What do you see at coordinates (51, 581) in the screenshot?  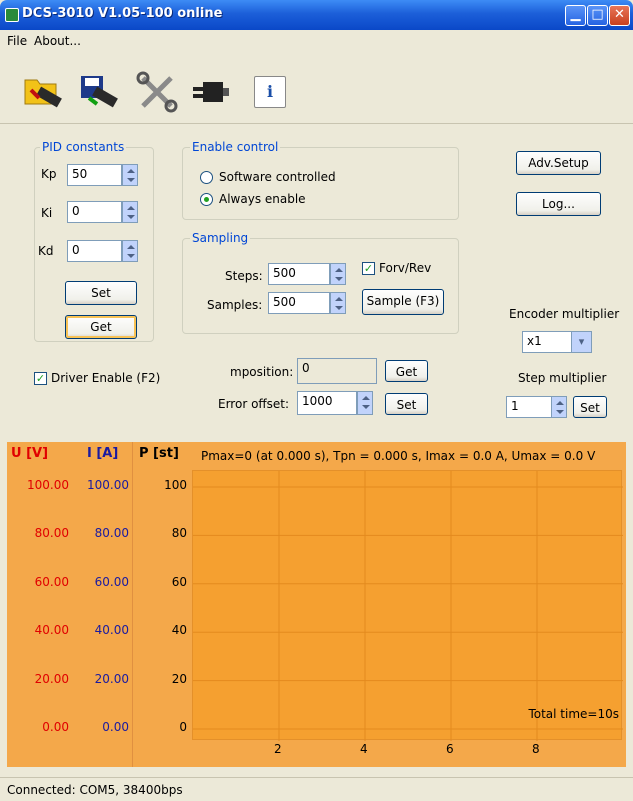 I see `u-axis-tick: 60.00` at bounding box center [51, 581].